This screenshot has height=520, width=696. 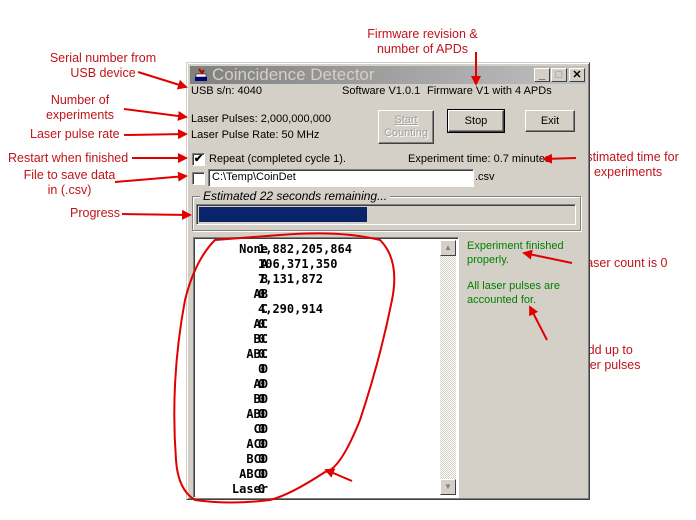 I want to click on result-value: 106,371,350, so click(x=298, y=264).